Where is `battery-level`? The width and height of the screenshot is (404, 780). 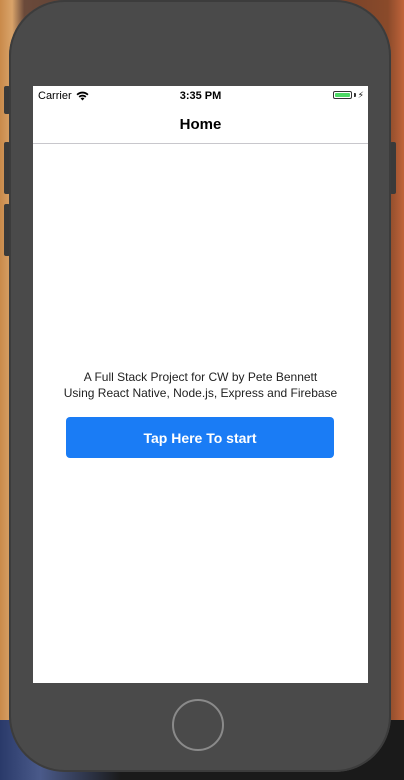
battery-level is located at coordinates (342, 95).